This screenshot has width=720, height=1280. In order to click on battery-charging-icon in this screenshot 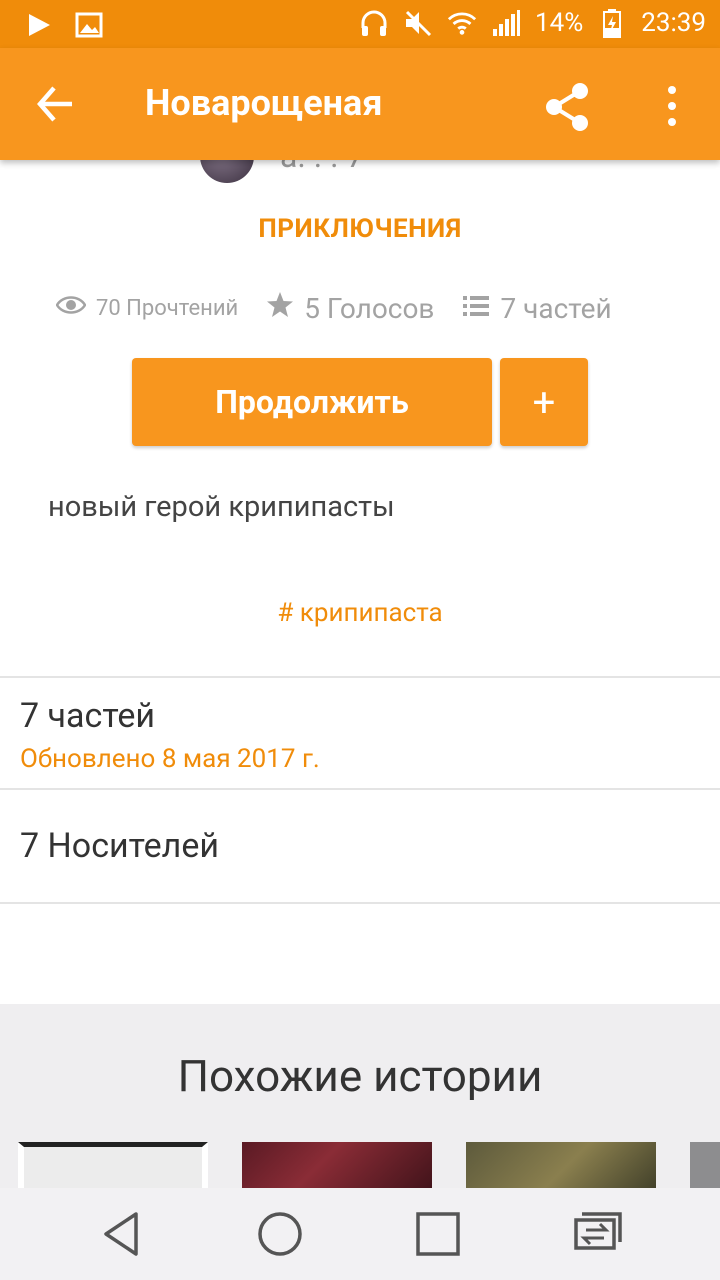, I will do `click(612, 23)`.